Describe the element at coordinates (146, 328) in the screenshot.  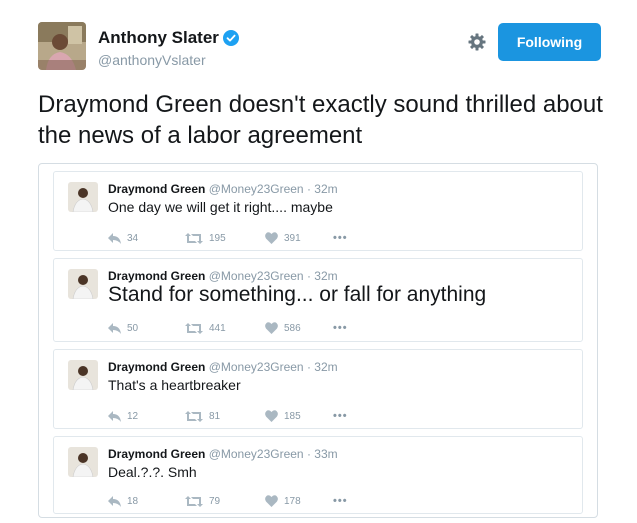
I see `reply-action: 50` at that location.